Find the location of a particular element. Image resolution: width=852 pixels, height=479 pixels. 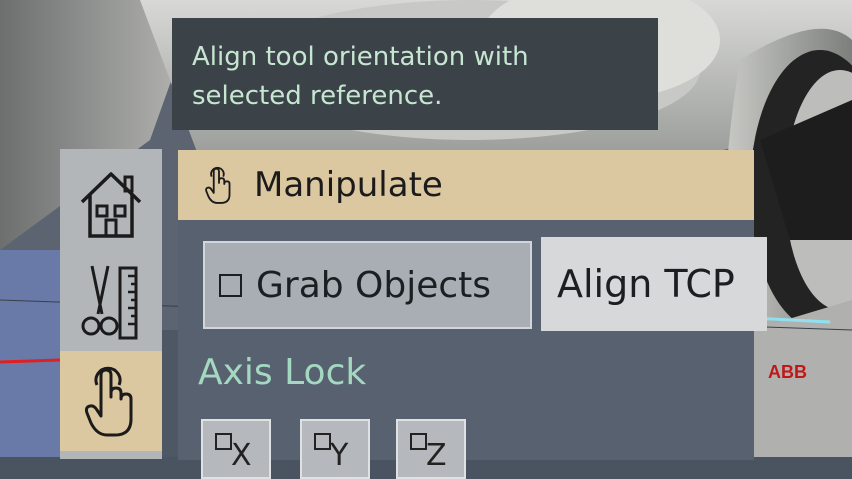

grab-objects-toggle: Grab Objects is located at coordinates (367, 285).